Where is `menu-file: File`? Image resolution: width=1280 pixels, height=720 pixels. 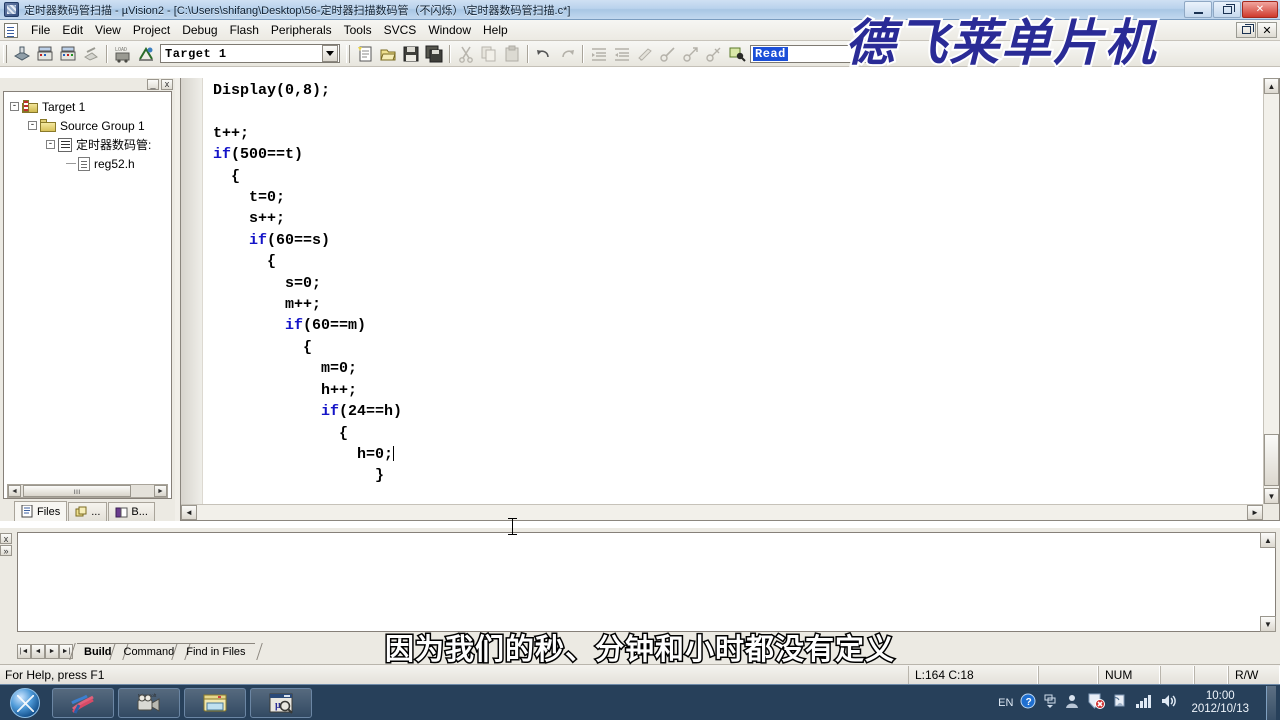
menu-file: File is located at coordinates (40, 30).